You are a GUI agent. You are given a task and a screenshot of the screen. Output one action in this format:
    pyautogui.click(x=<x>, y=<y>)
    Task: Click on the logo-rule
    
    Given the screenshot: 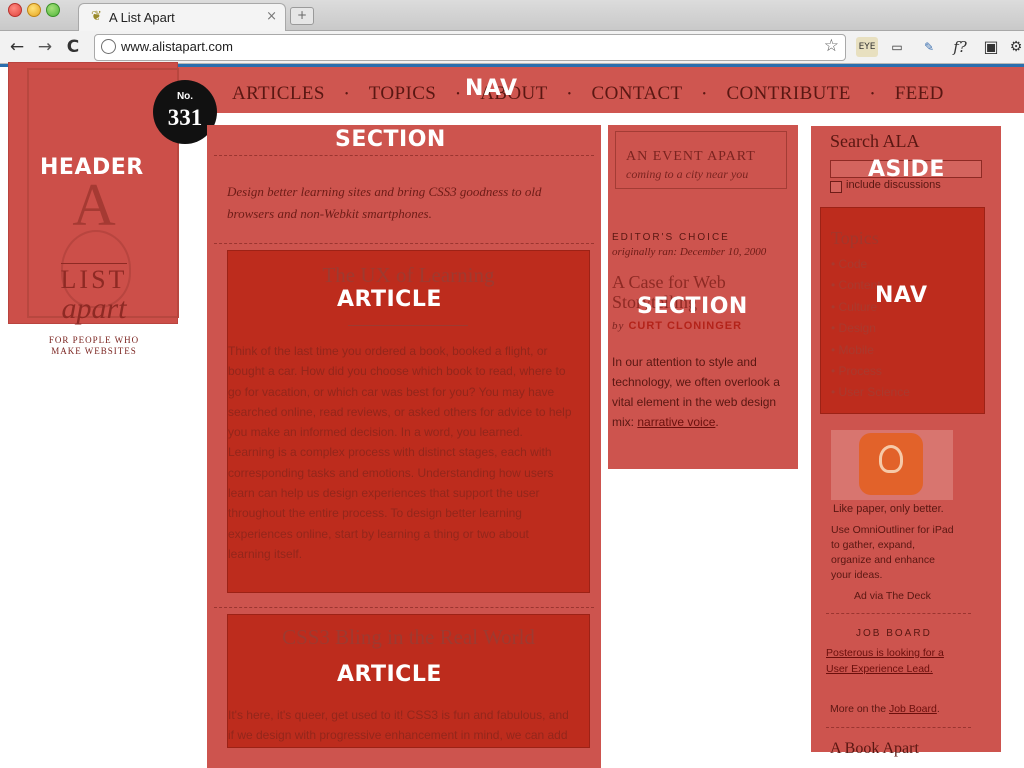 What is the action you would take?
    pyautogui.click(x=94, y=263)
    